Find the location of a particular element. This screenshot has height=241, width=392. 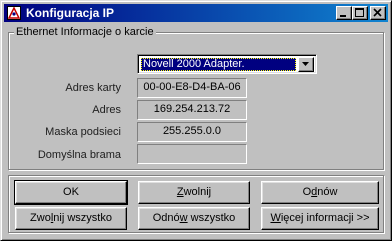

renew-button: Odnów is located at coordinates (320, 192).